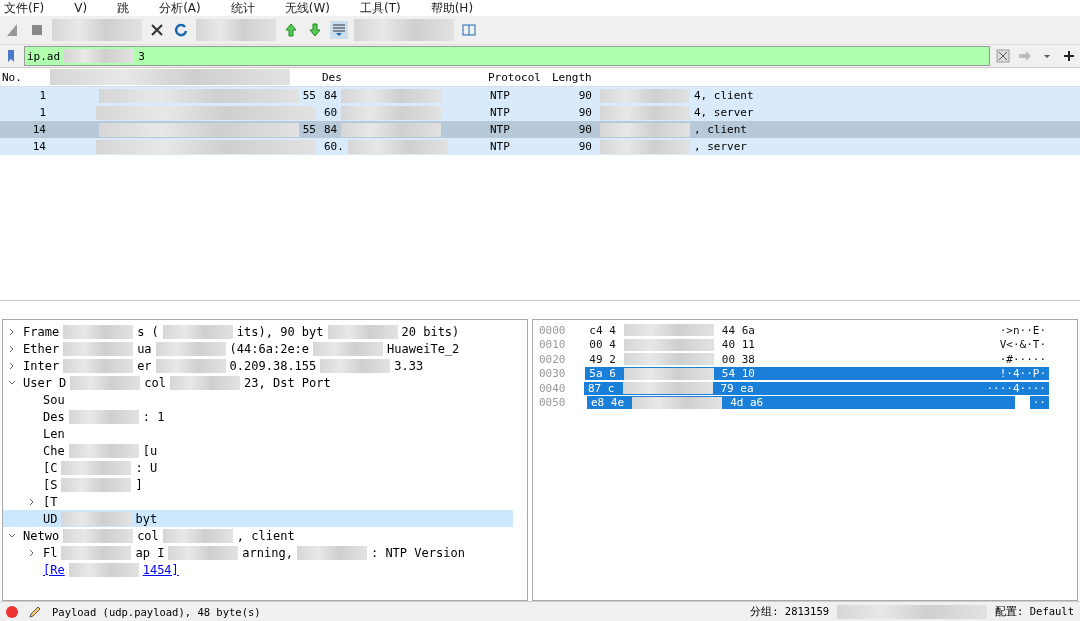  I want to click on tree-row: Che [u, so click(258, 450).